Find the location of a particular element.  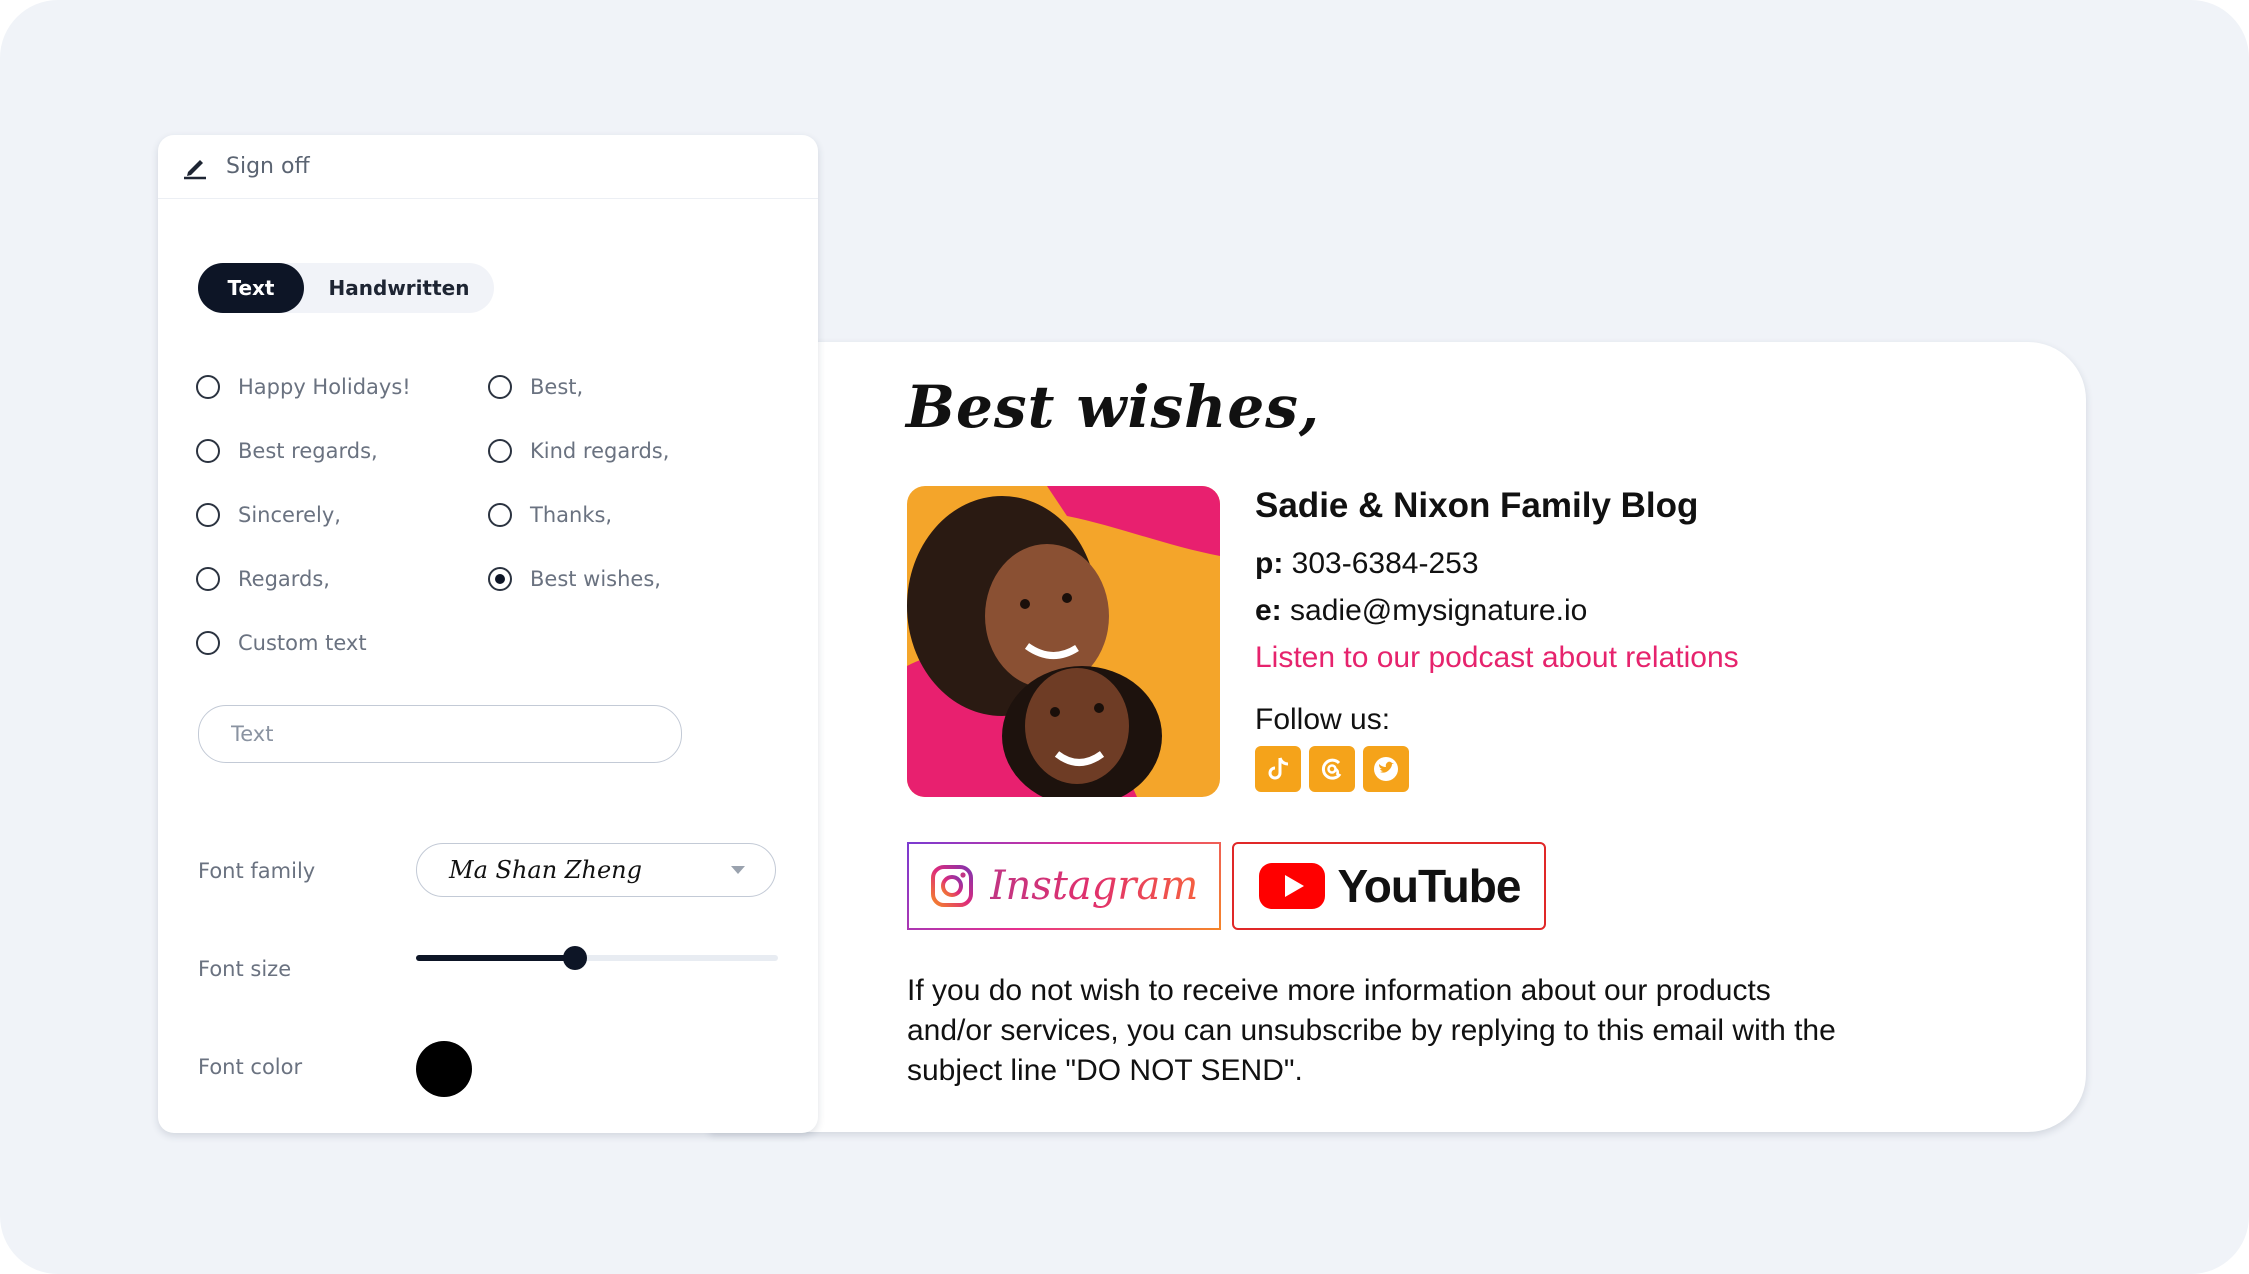

follow-label: Follow us: is located at coordinates (1323, 719).